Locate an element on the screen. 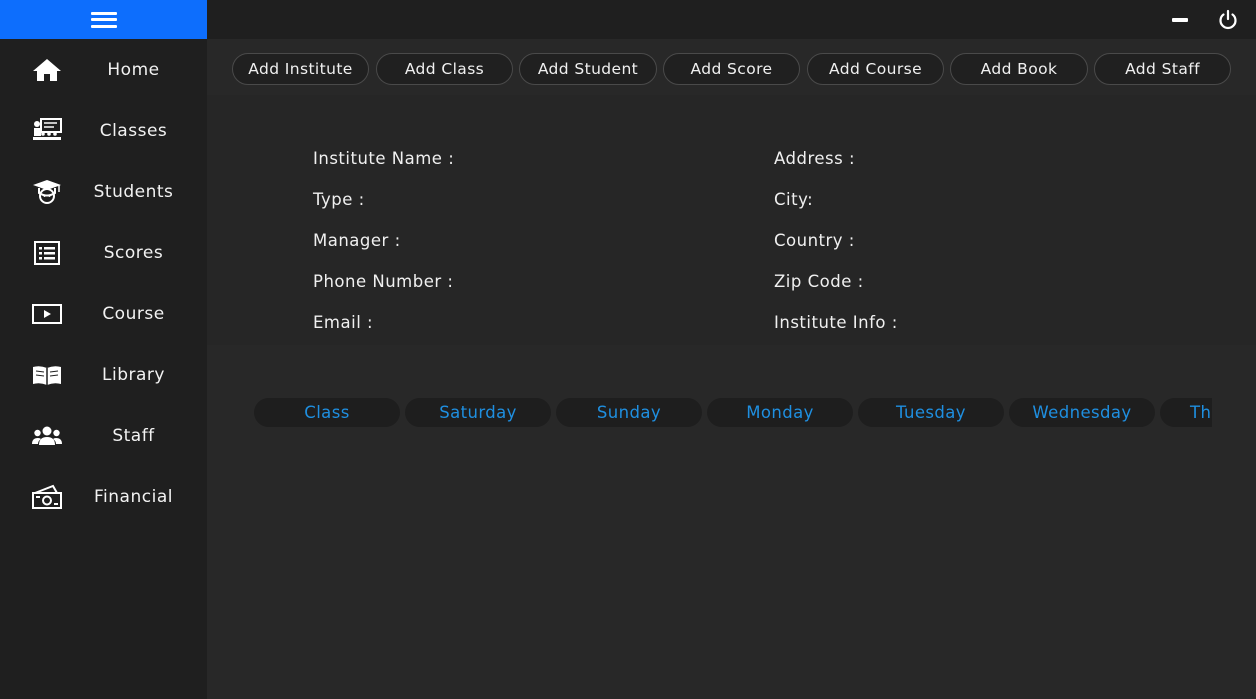  sidebar-item-label: Students is located at coordinates (133, 191).